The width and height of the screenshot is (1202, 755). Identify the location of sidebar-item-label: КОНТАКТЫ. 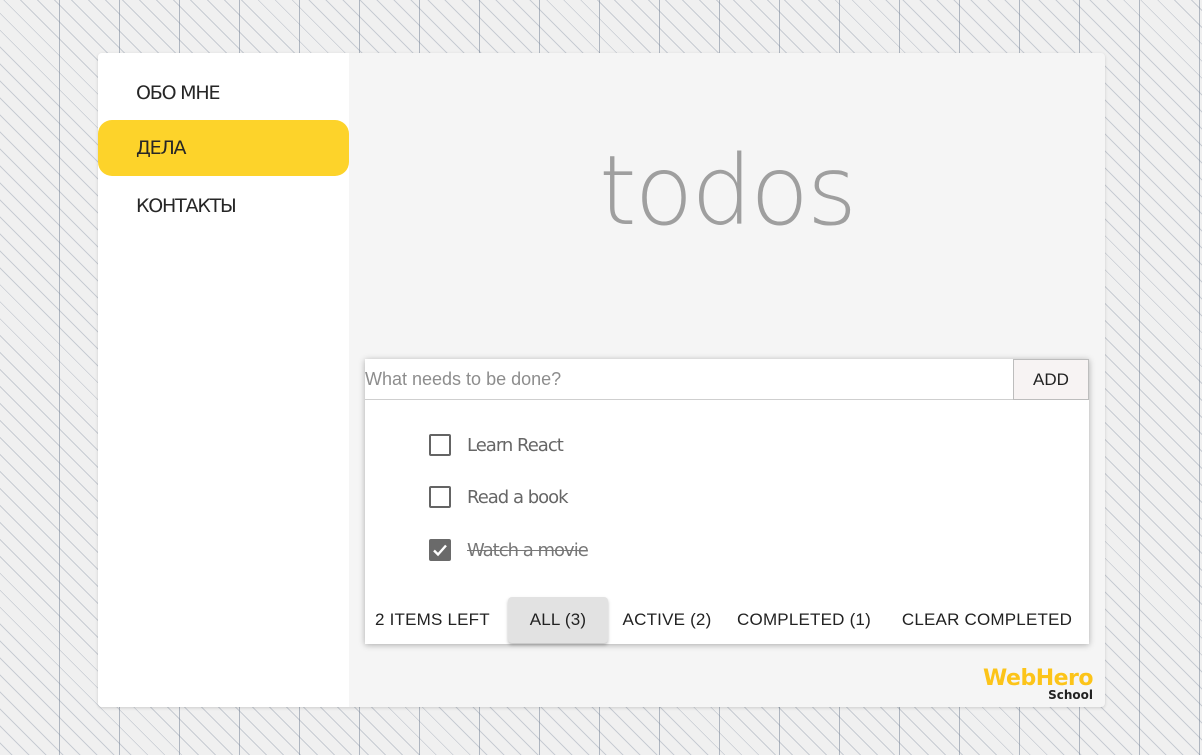
(186, 206).